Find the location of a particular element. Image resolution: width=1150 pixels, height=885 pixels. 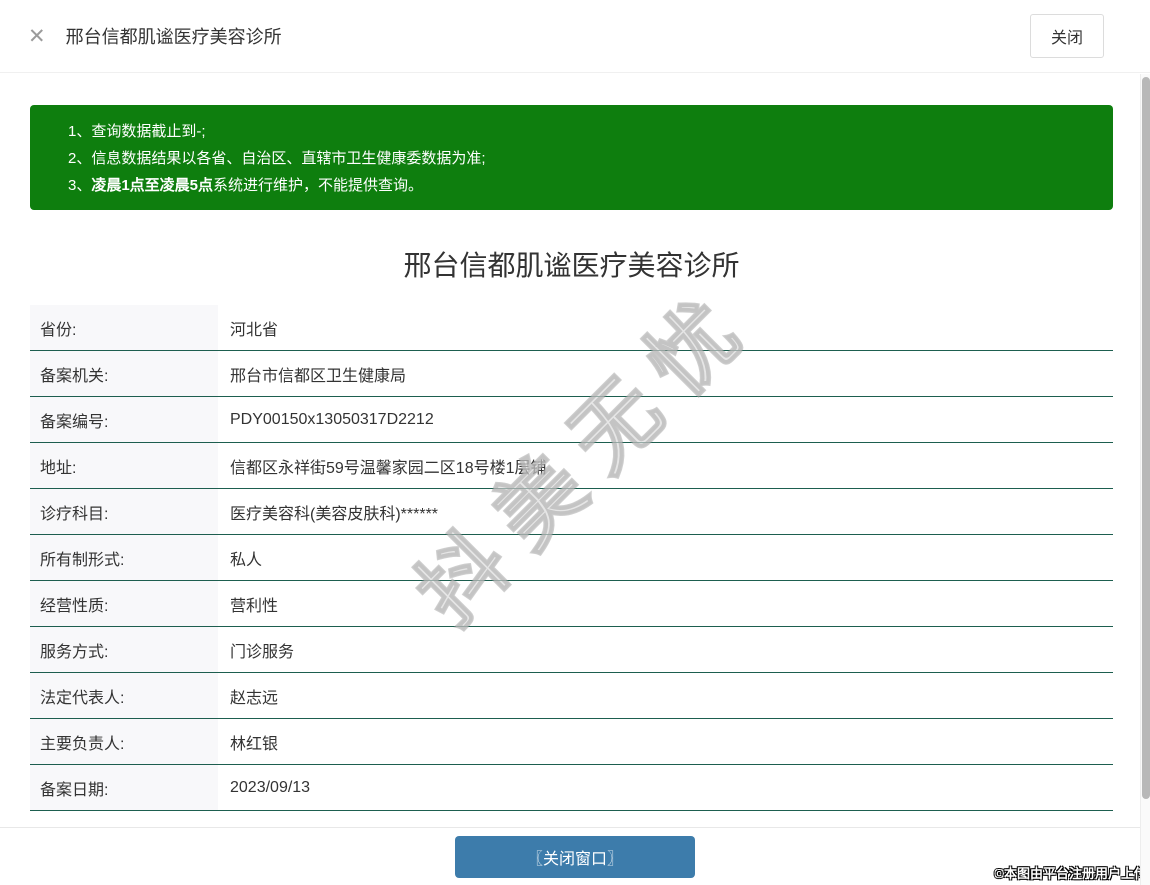

footer-bar: 〖关闭窗口〗 is located at coordinates (575, 856).